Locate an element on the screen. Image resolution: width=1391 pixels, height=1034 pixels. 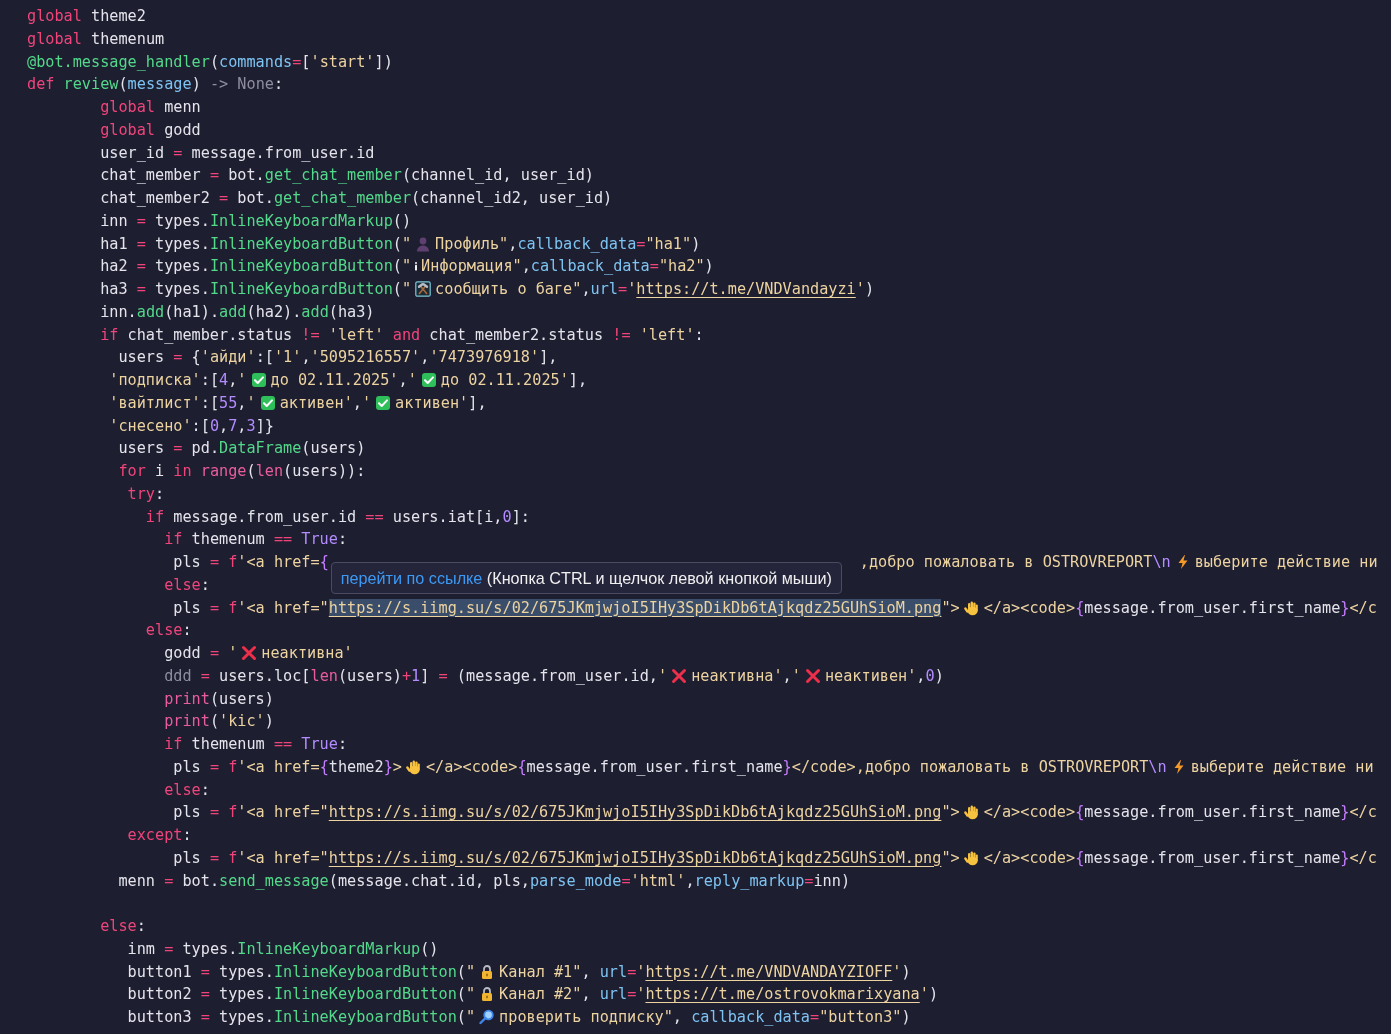
code-text: user_id = message.from_user.id is located at coordinates (237, 152).